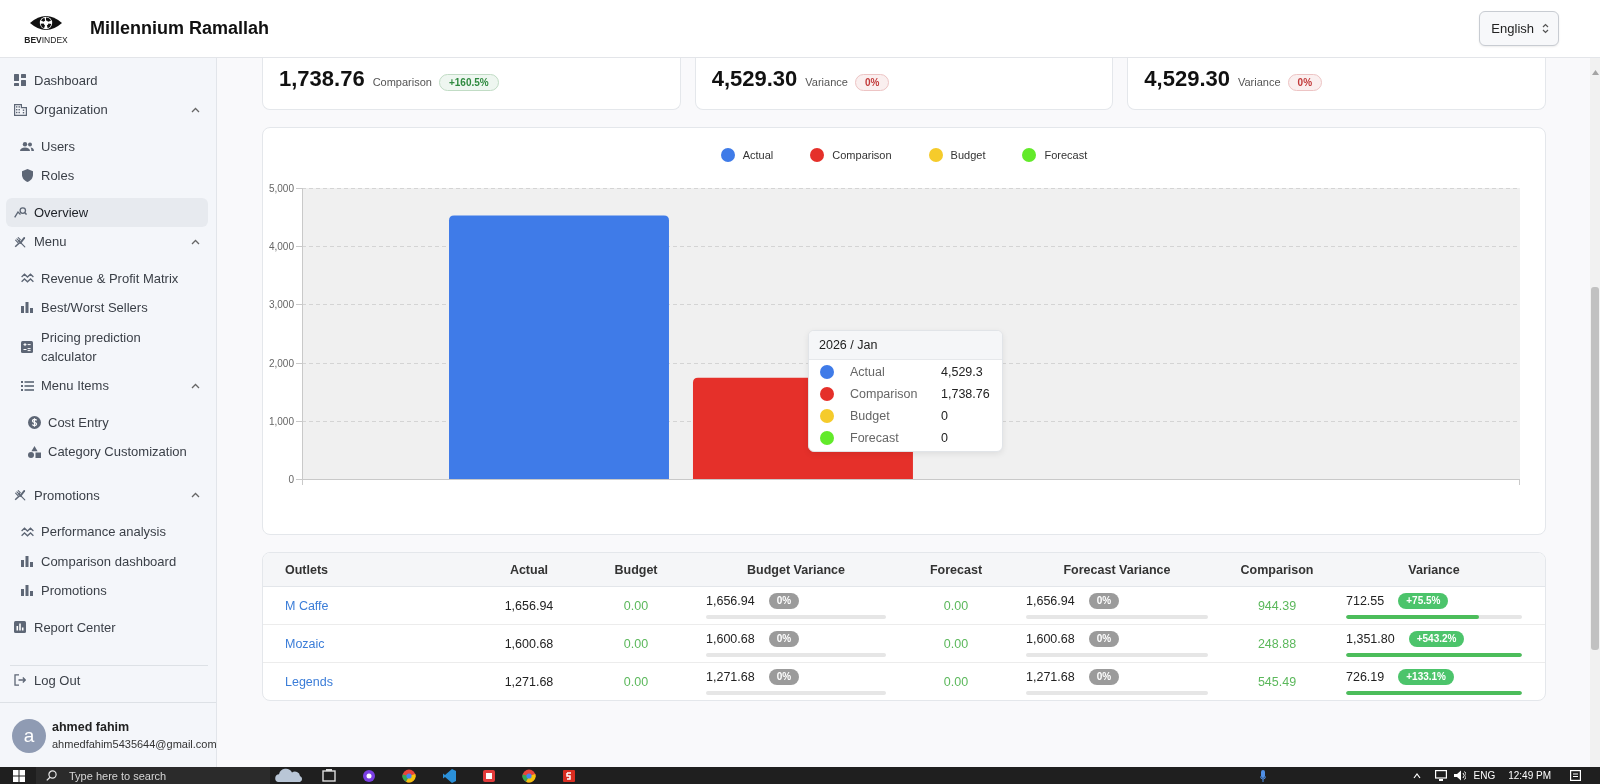 Image resolution: width=1600 pixels, height=784 pixels. I want to click on column-header: Actual, so click(529, 570).